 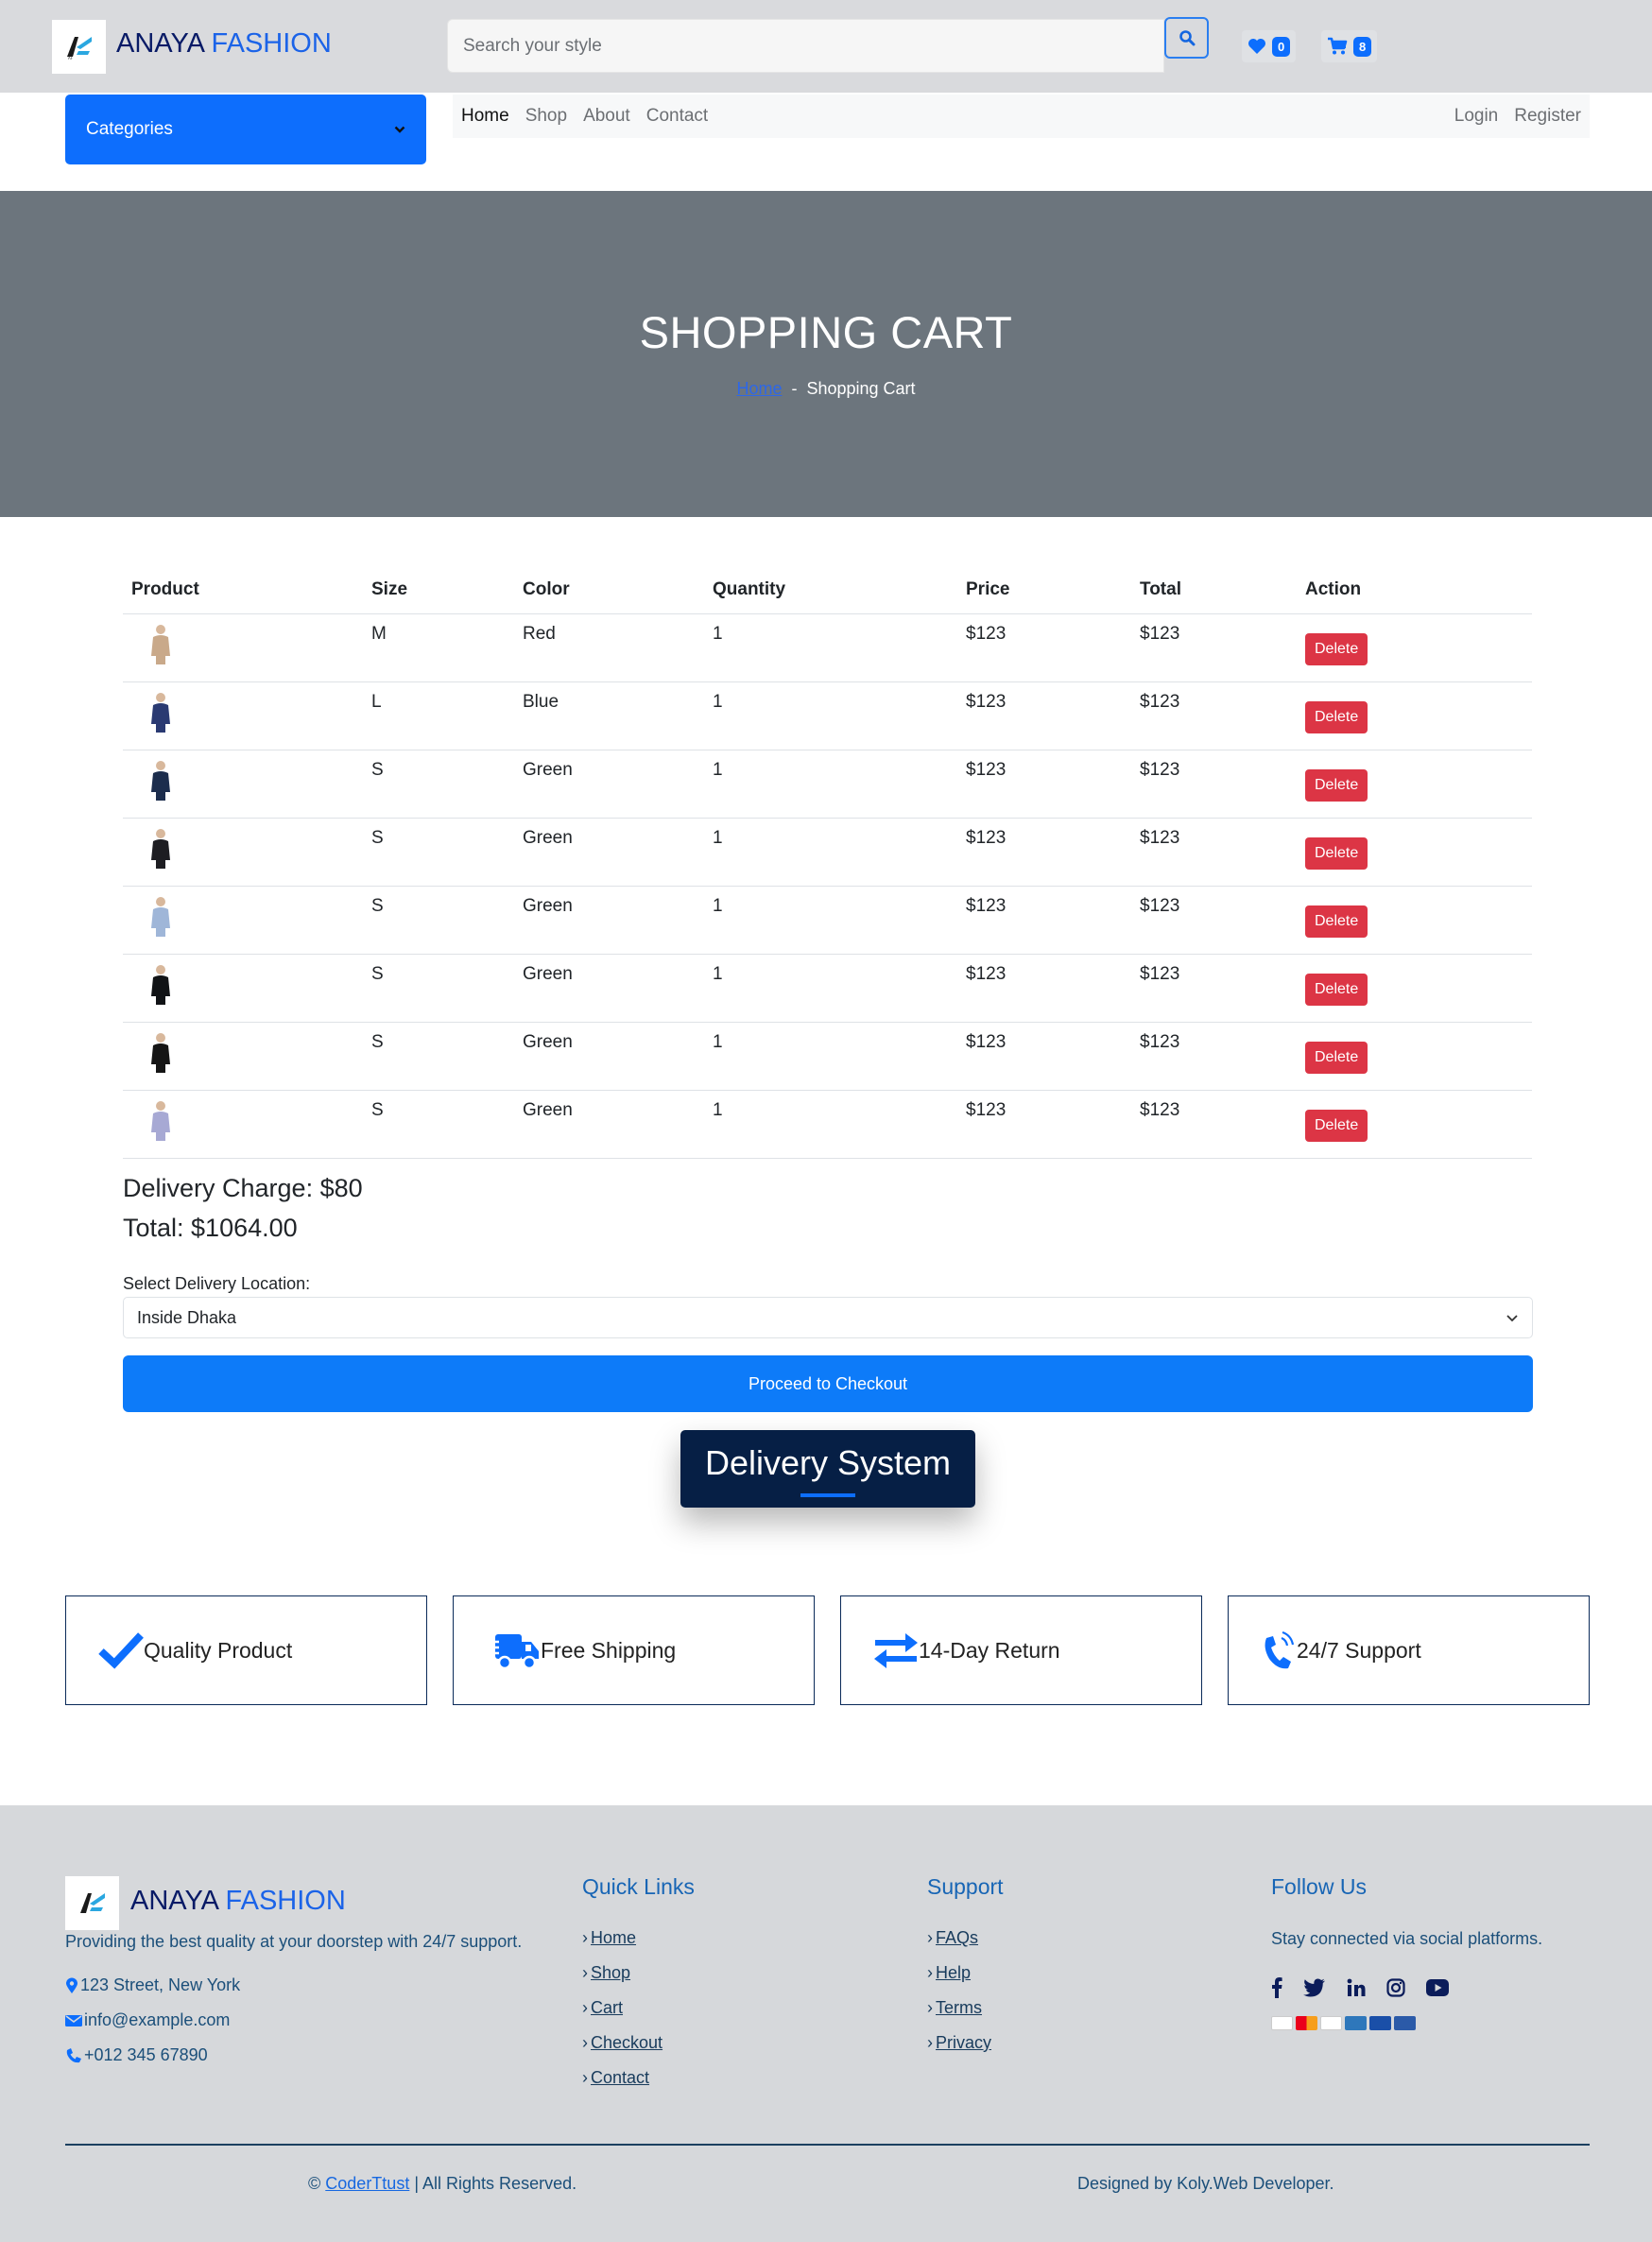 I want to click on footer-link-faqs: FAQs, so click(x=957, y=1938).